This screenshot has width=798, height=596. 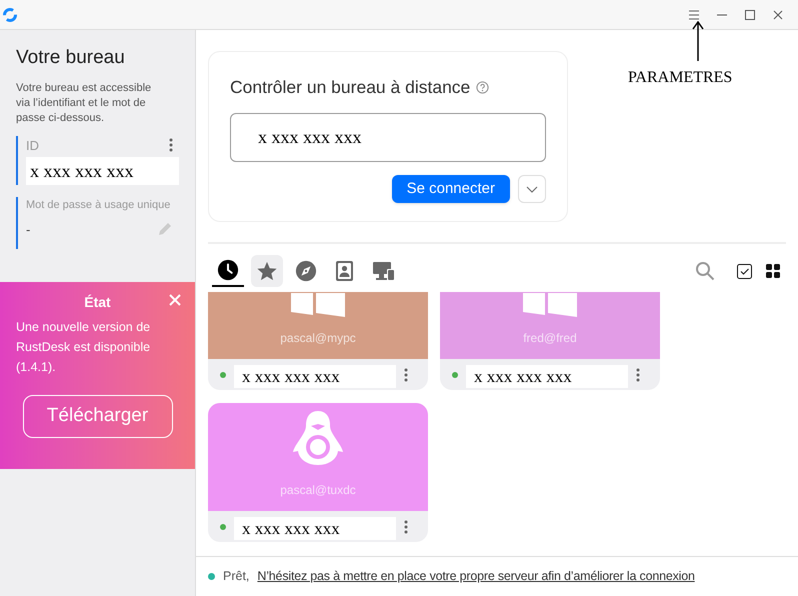 I want to click on server-setup-link: N’hésitez pas à mettre en place votre propre serveur afin d’améliorer la connexion, so click(x=476, y=576).